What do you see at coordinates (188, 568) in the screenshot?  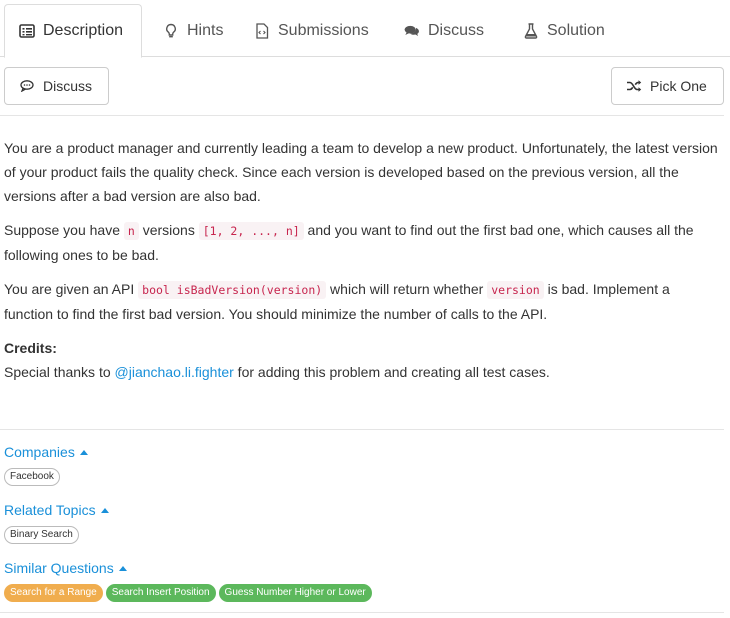 I see `similar-questions-toggle: Similar Questions` at bounding box center [188, 568].